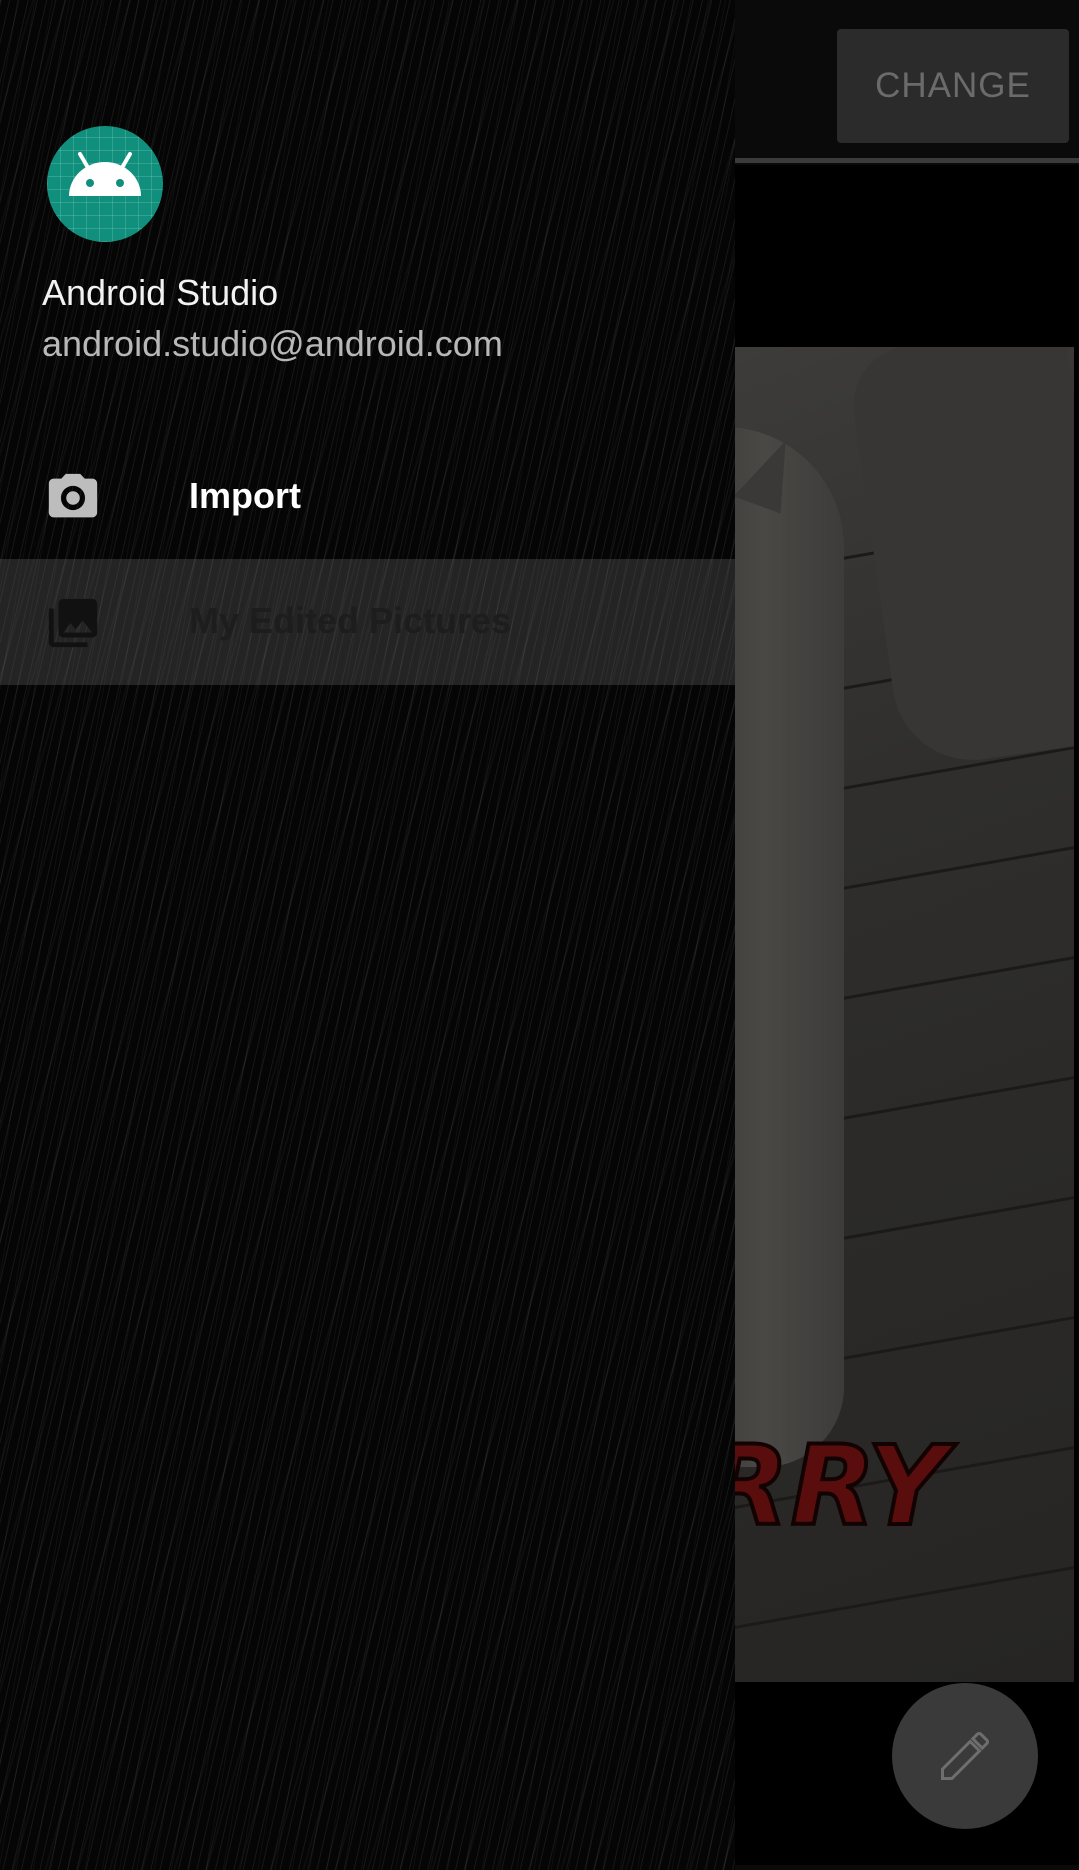 This screenshot has width=1079, height=1870. Describe the element at coordinates (350, 620) in the screenshot. I see `menu-item-label: My Edited Pictures` at that location.